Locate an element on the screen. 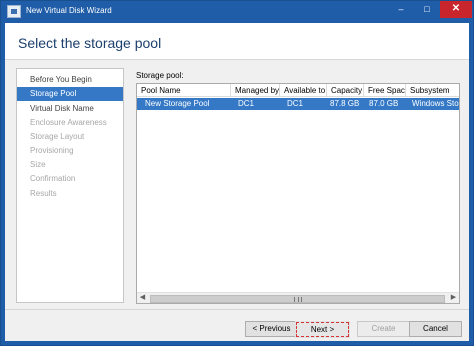  cell-capacity: 87.8 GB is located at coordinates (345, 103).